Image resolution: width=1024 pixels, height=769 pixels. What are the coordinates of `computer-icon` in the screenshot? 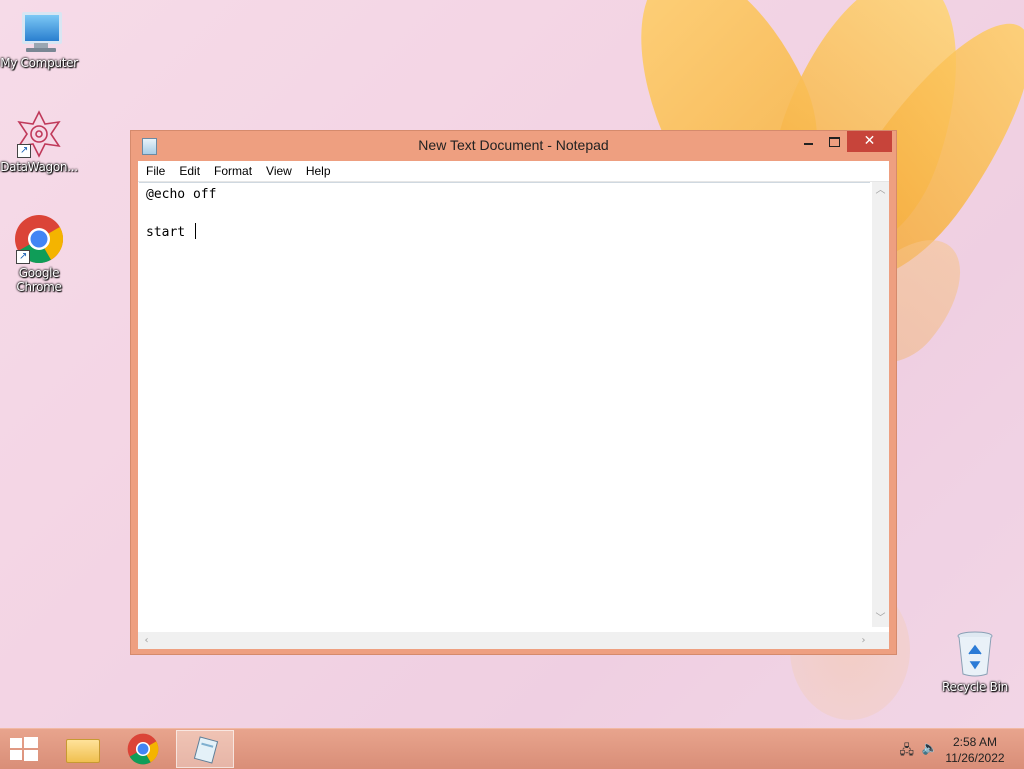 It's located at (39, 32).